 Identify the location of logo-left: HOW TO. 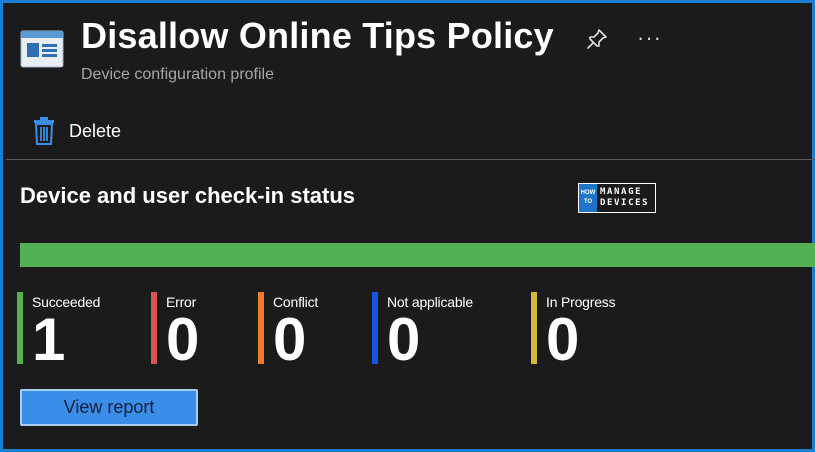
(588, 198).